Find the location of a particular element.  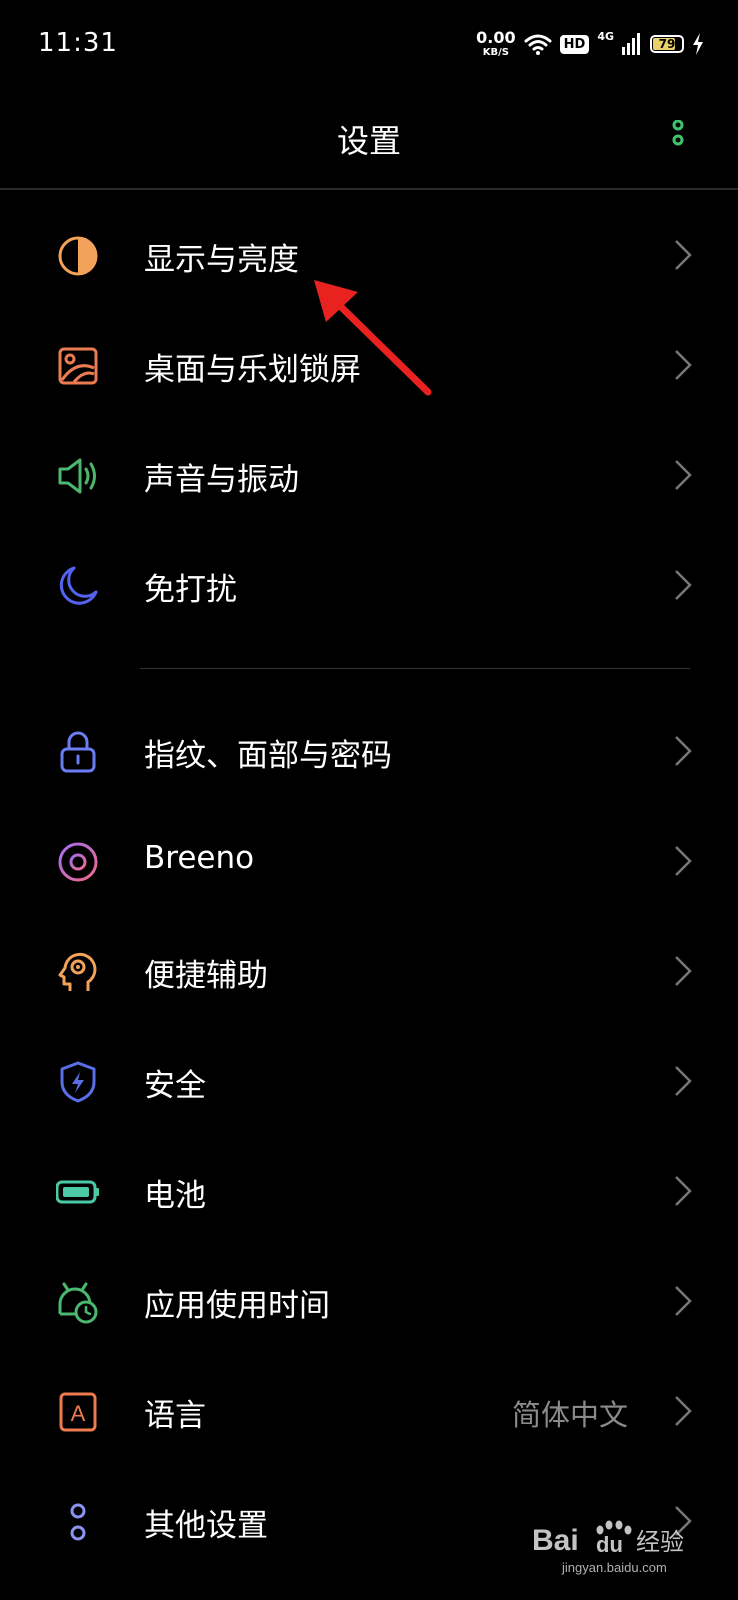

network-type-label: 4G is located at coordinates (605, 36).